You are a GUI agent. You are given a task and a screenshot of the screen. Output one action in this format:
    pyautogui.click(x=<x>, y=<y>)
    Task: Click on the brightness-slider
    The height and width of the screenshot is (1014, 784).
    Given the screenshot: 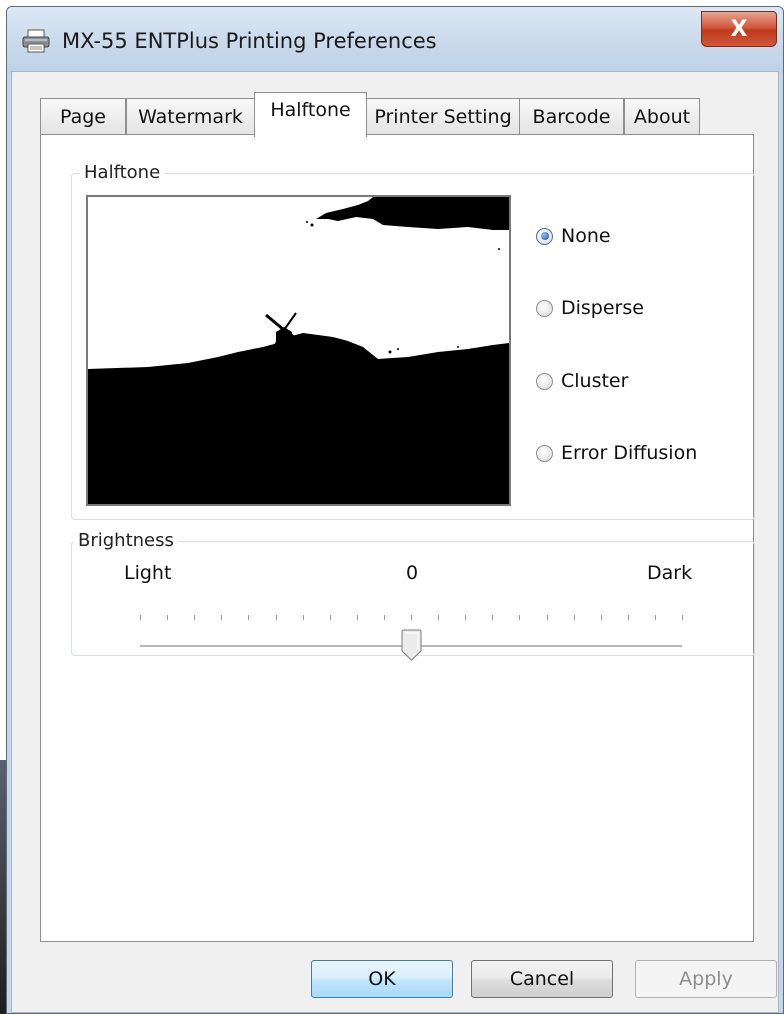 What is the action you would take?
    pyautogui.click(x=411, y=629)
    